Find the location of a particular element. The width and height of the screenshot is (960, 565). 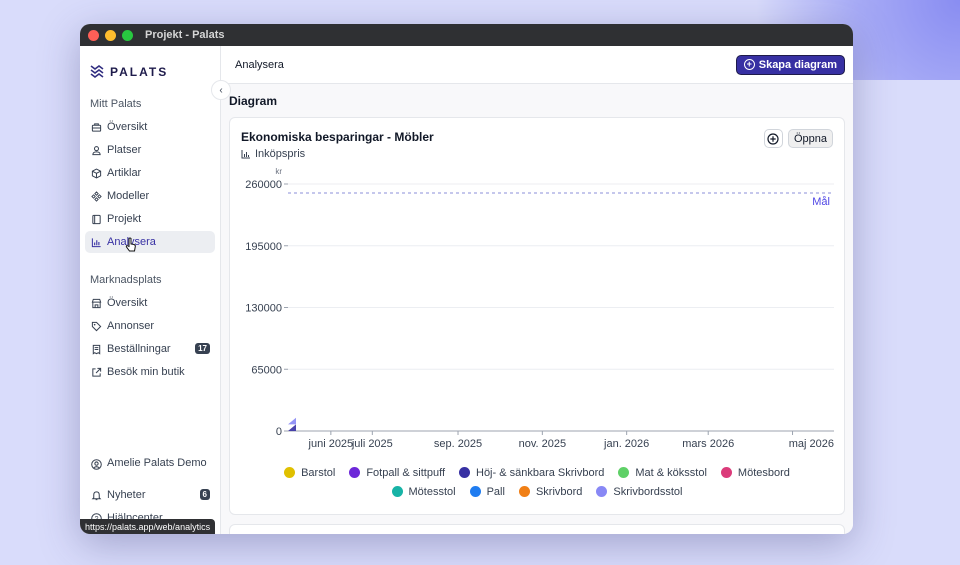

palats-logo-icon is located at coordinates (97, 71).